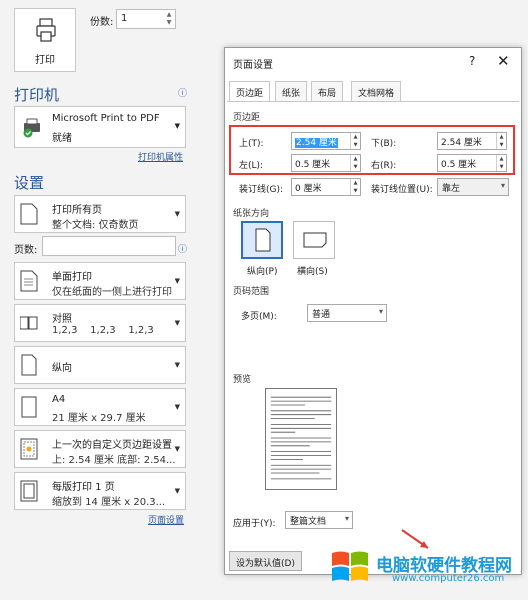 This screenshot has height=600, width=528. What do you see at coordinates (402, 190) in the screenshot?
I see `gutter-position-label: 装订线位置(U):` at bounding box center [402, 190].